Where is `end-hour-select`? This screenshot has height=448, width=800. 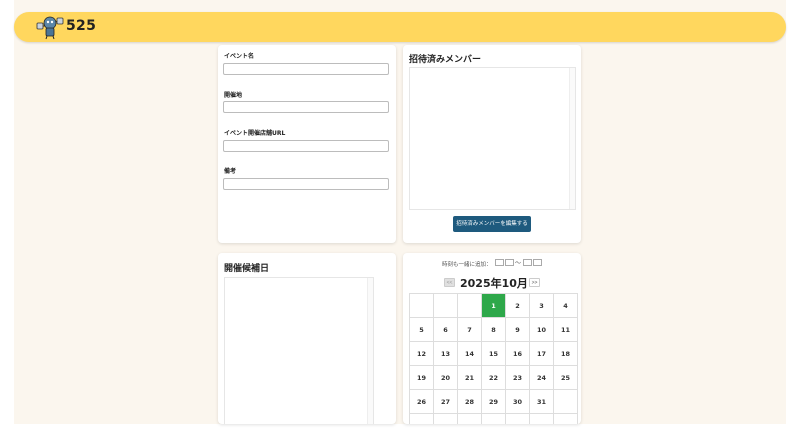 end-hour-select is located at coordinates (527, 262).